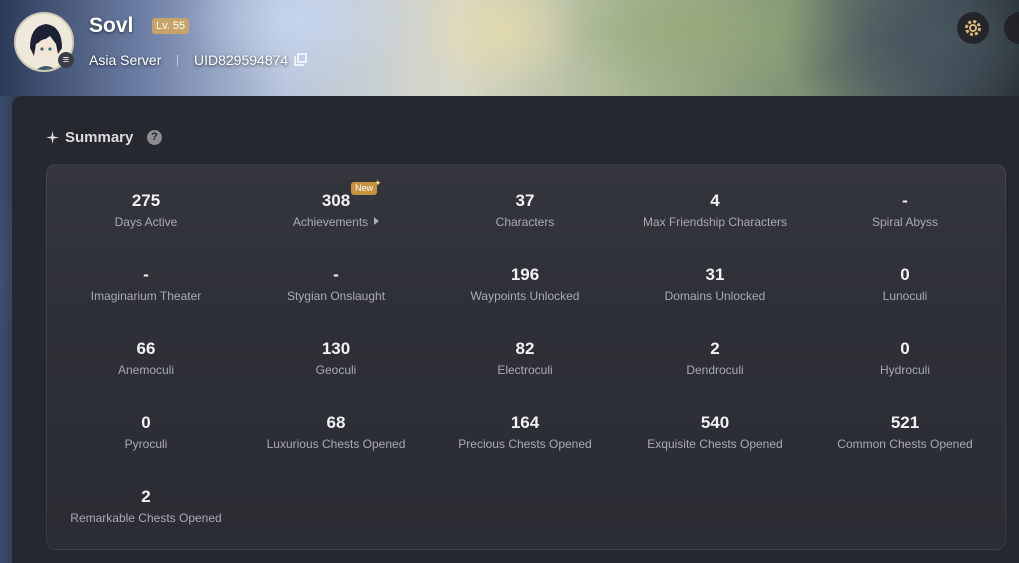 Image resolution: width=1019 pixels, height=563 pixels. What do you see at coordinates (525, 296) in the screenshot?
I see `stat-label: Waypoints Unlocked` at bounding box center [525, 296].